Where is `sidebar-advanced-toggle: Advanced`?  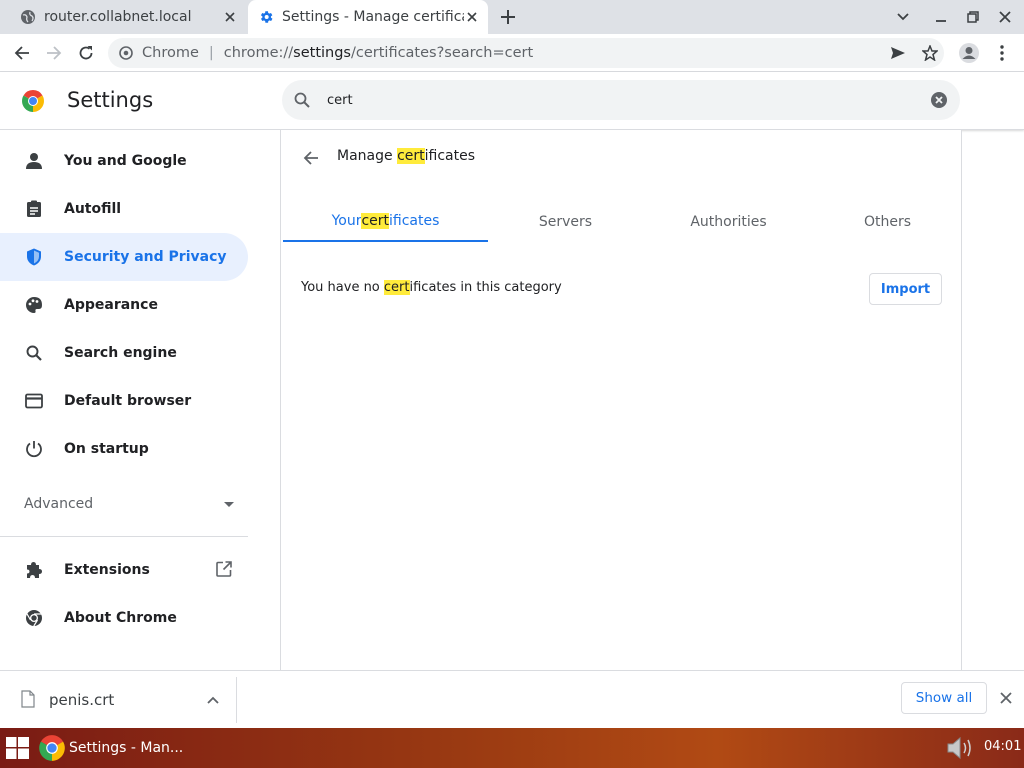
sidebar-advanced-toggle: Advanced is located at coordinates (129, 504).